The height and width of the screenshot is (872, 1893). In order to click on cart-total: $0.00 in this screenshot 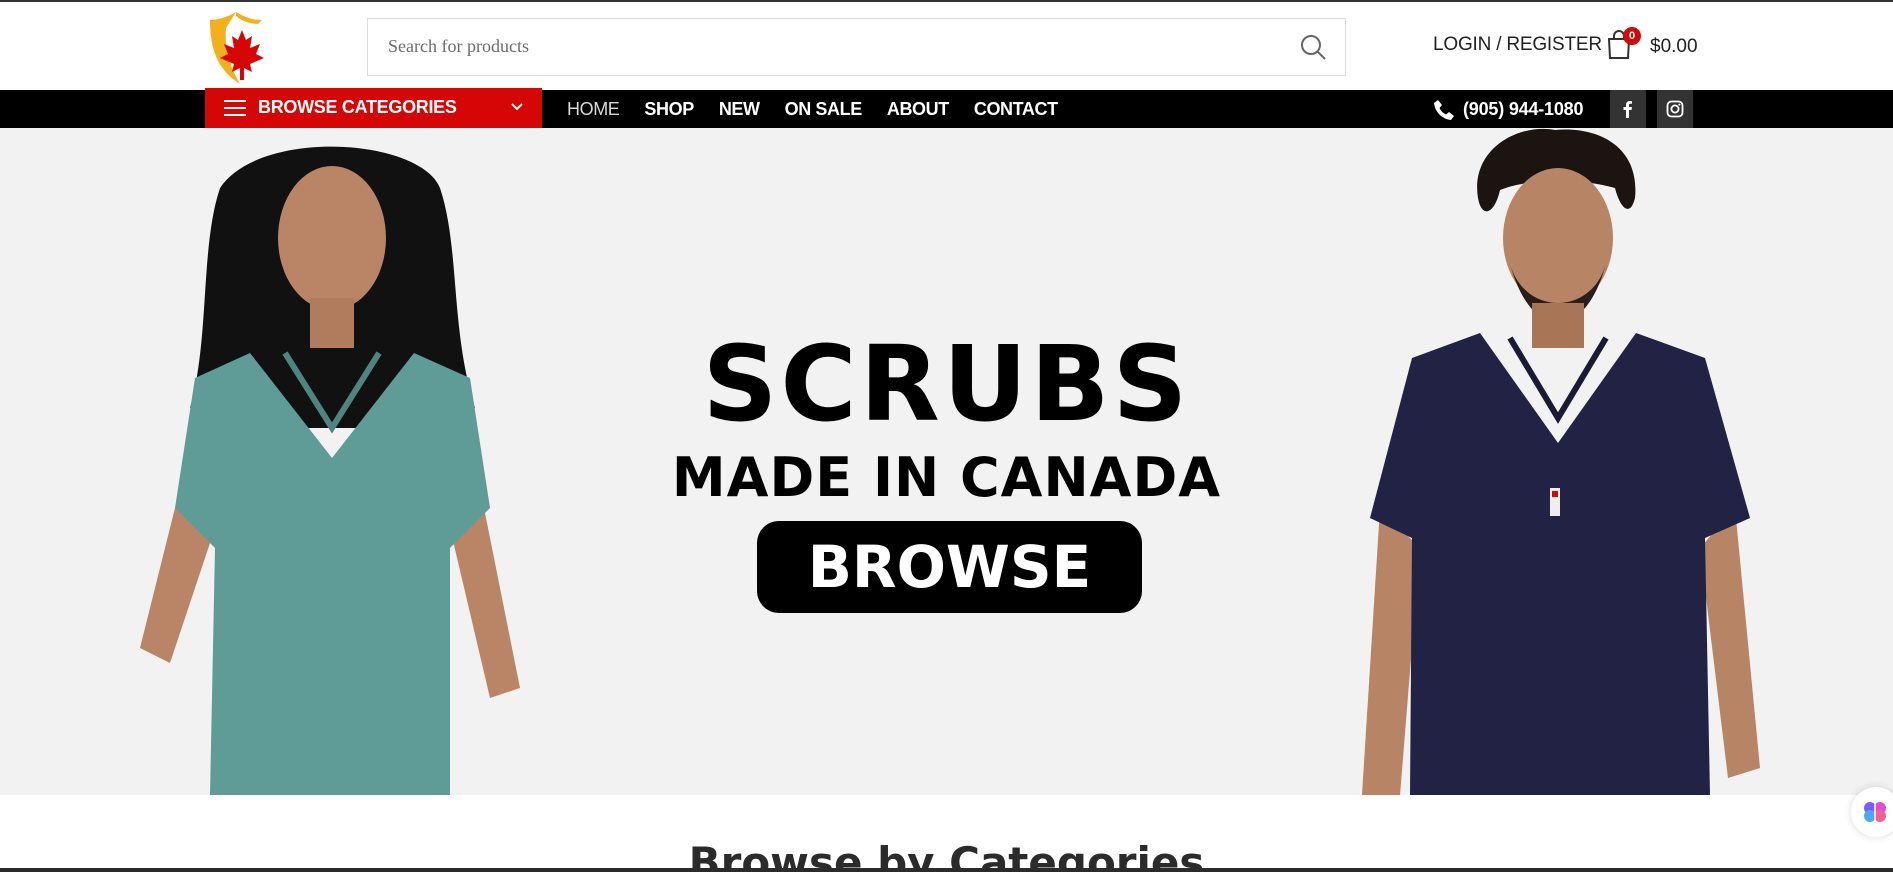, I will do `click(1674, 46)`.